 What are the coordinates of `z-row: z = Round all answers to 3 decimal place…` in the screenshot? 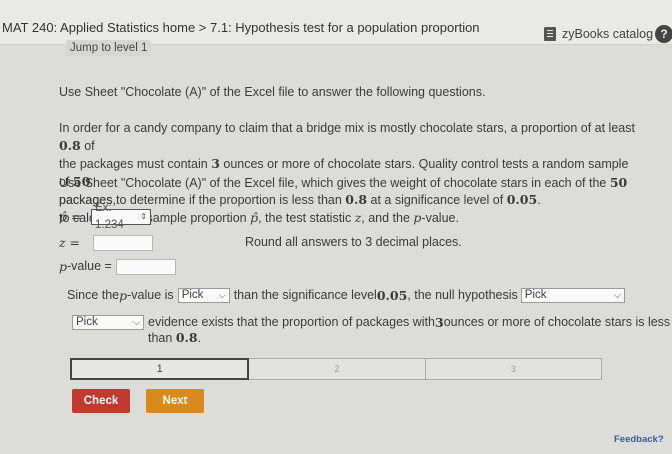 It's located at (260, 242).